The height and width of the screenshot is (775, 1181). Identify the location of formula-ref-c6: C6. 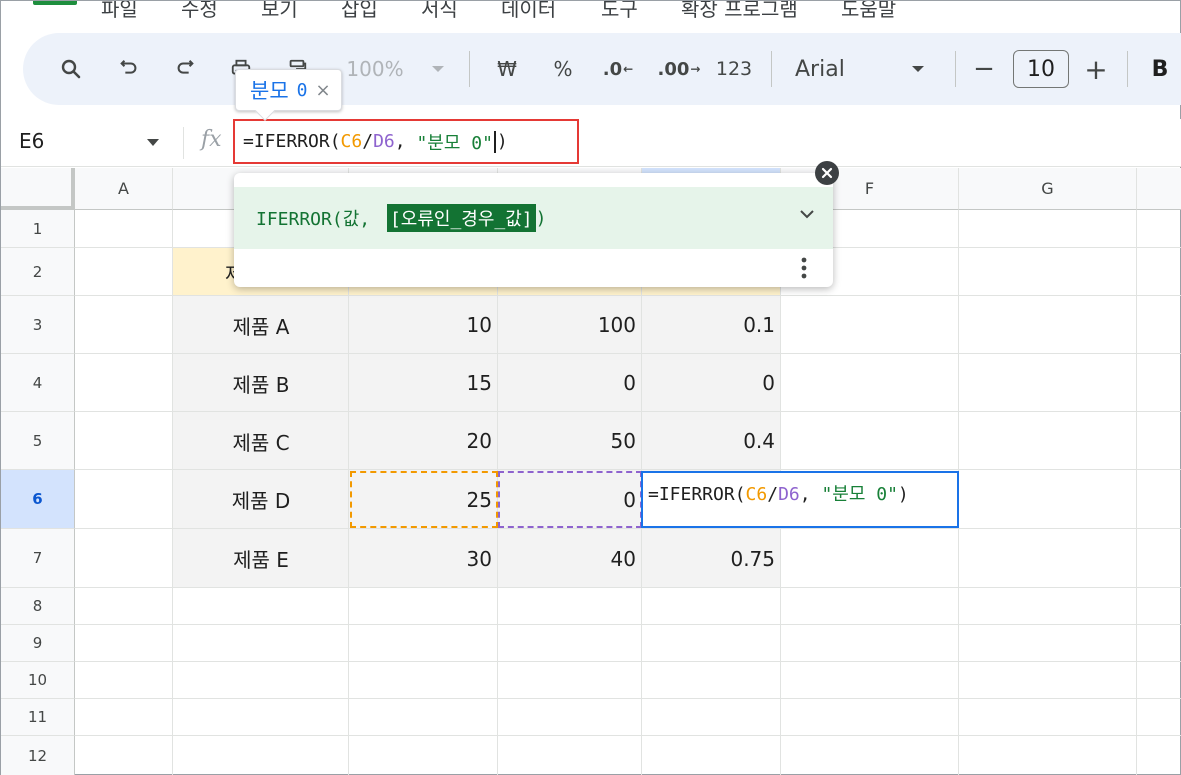
(351, 141).